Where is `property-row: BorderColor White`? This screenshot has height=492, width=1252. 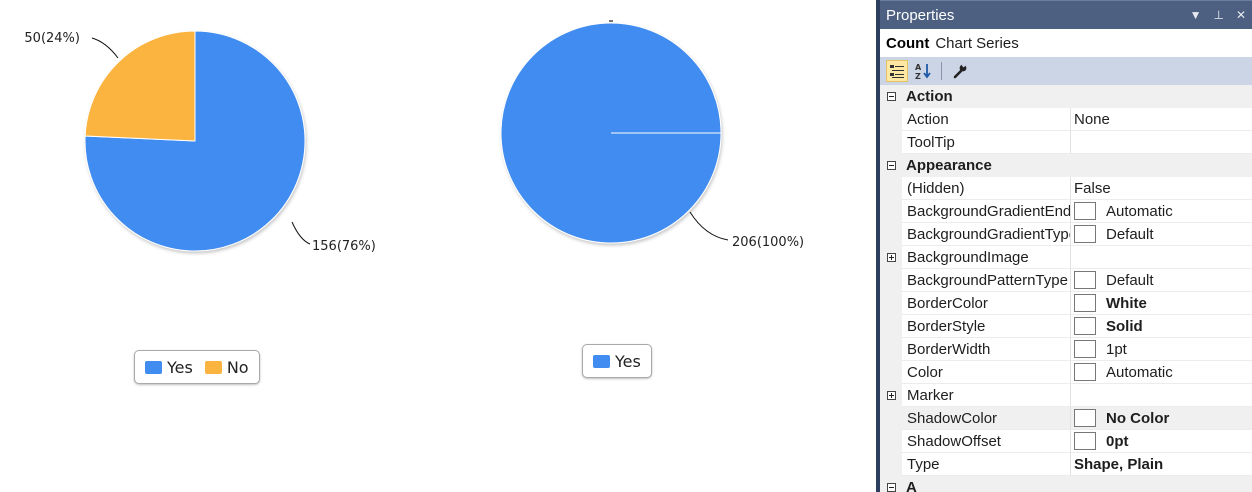 property-row: BorderColor White is located at coordinates (1066, 303).